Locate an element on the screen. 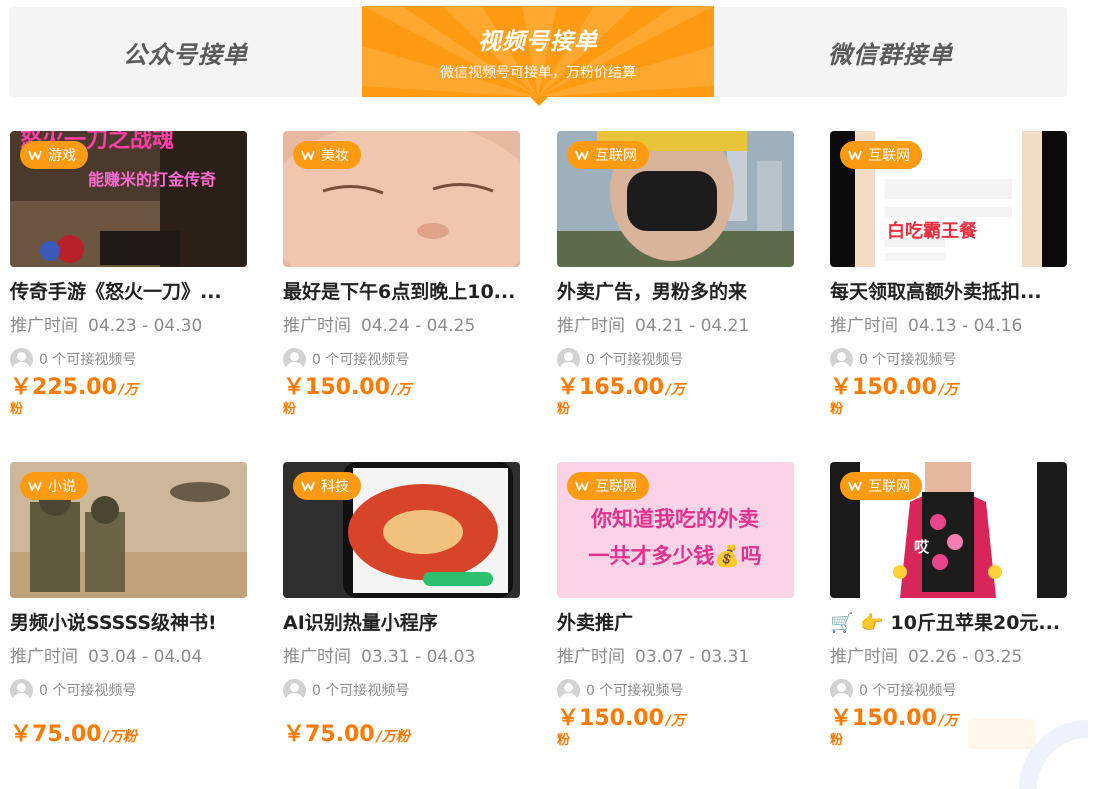  card-title: AI识别热量小程序 is located at coordinates (401, 623).